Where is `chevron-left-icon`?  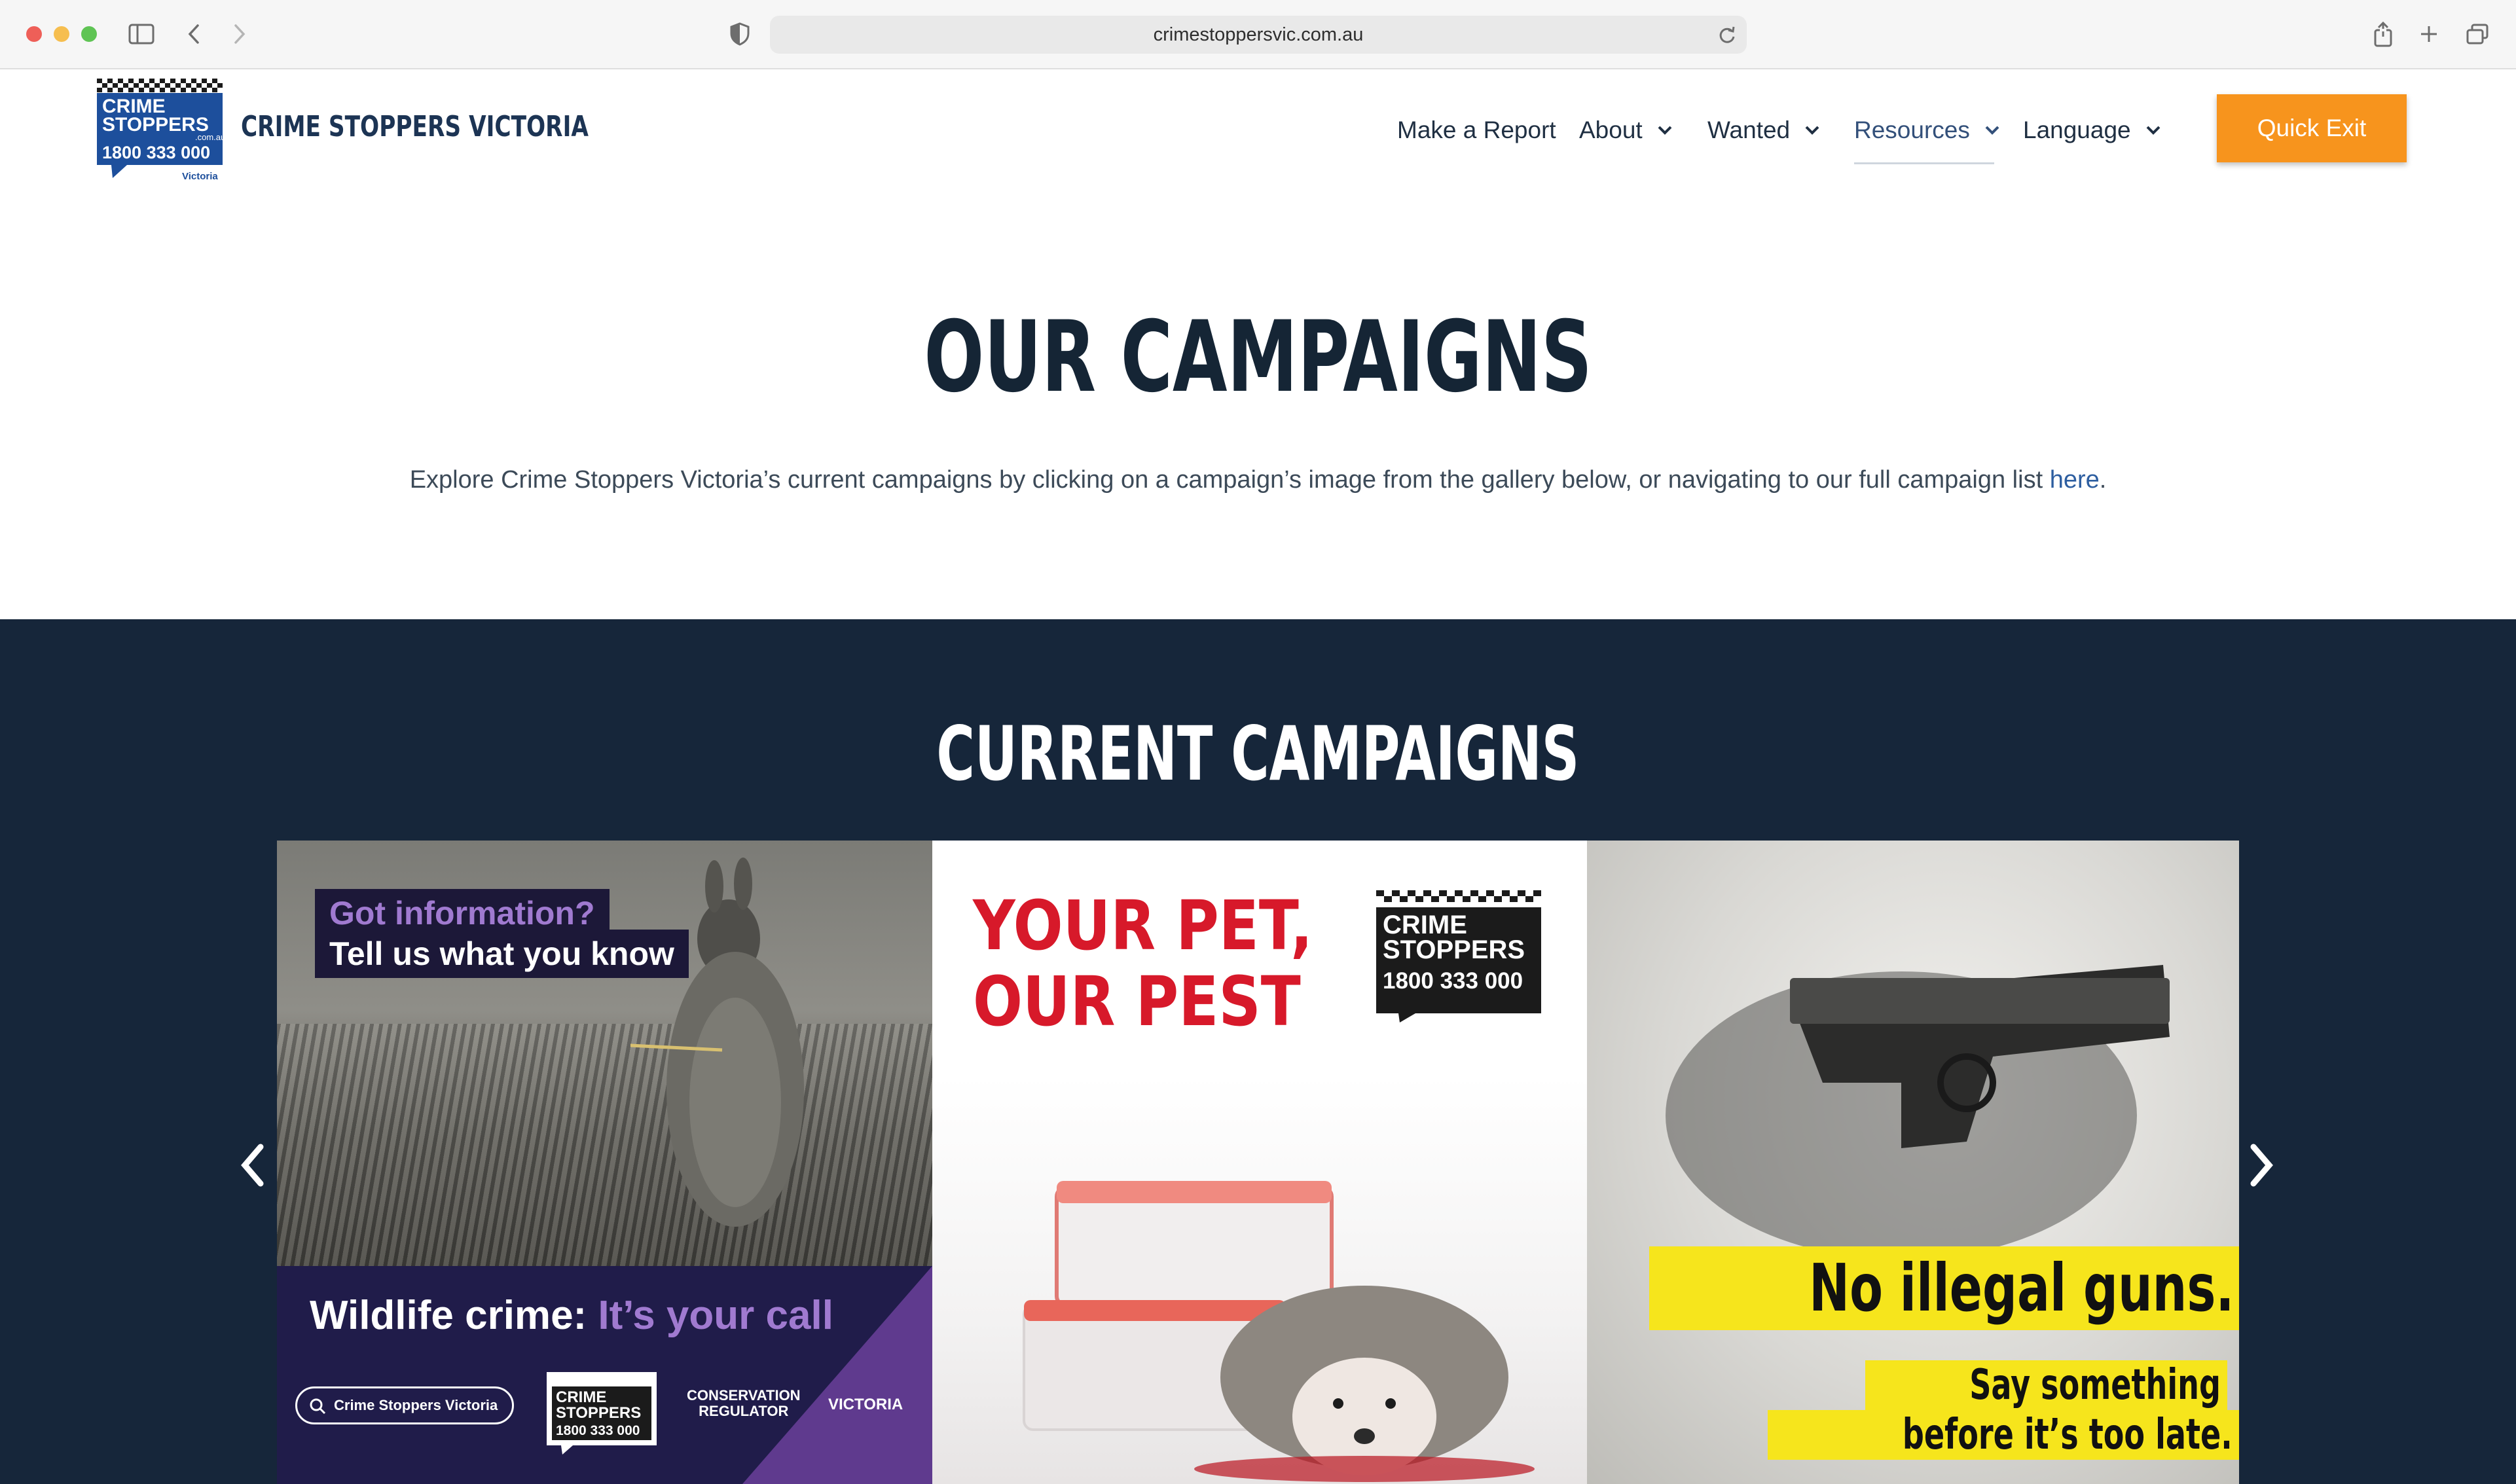 chevron-left-icon is located at coordinates (253, 1165).